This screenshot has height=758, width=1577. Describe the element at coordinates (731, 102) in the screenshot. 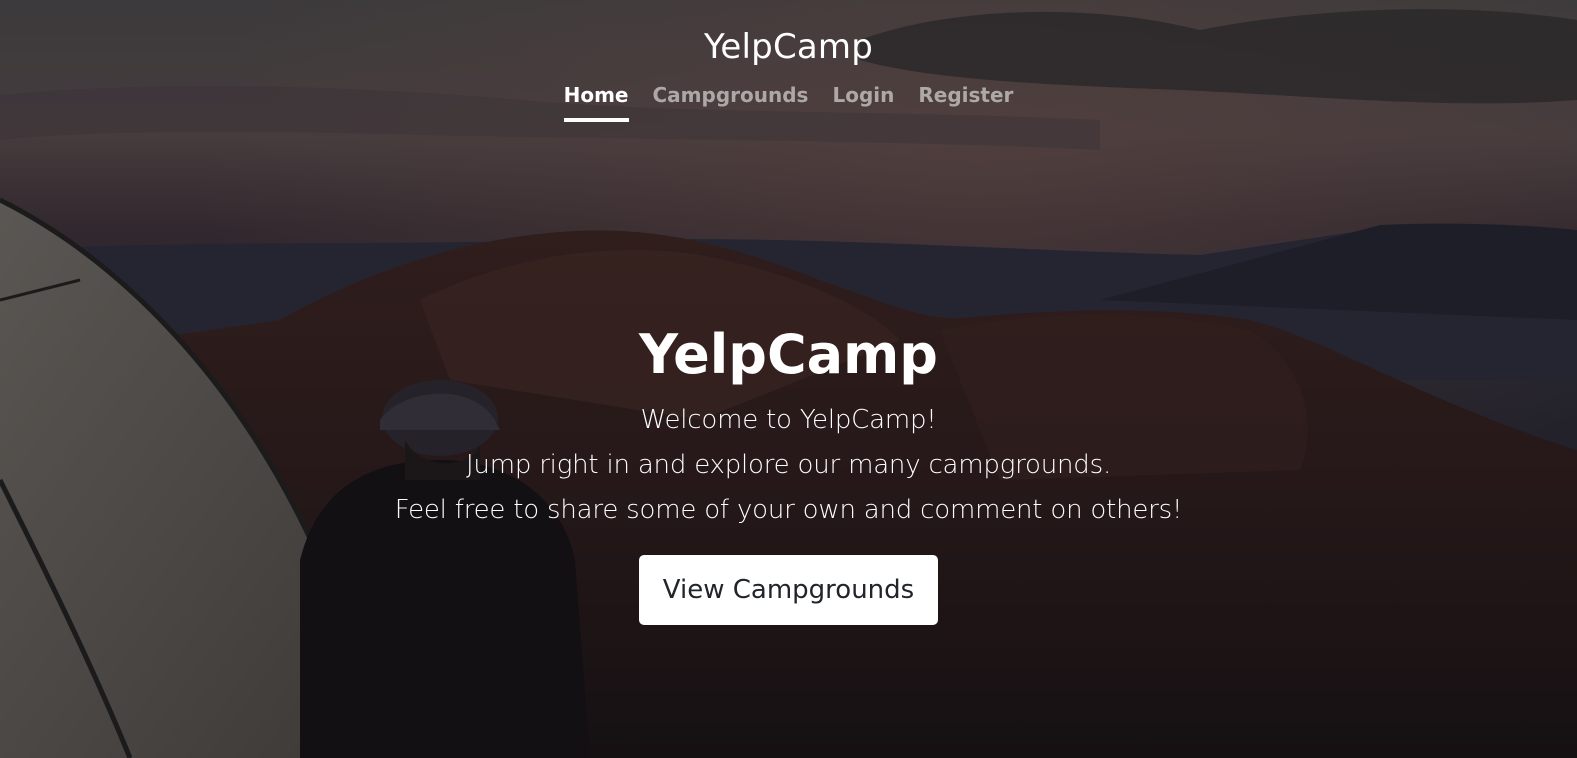

I see `nav-link-campgrounds: Campgrounds` at that location.